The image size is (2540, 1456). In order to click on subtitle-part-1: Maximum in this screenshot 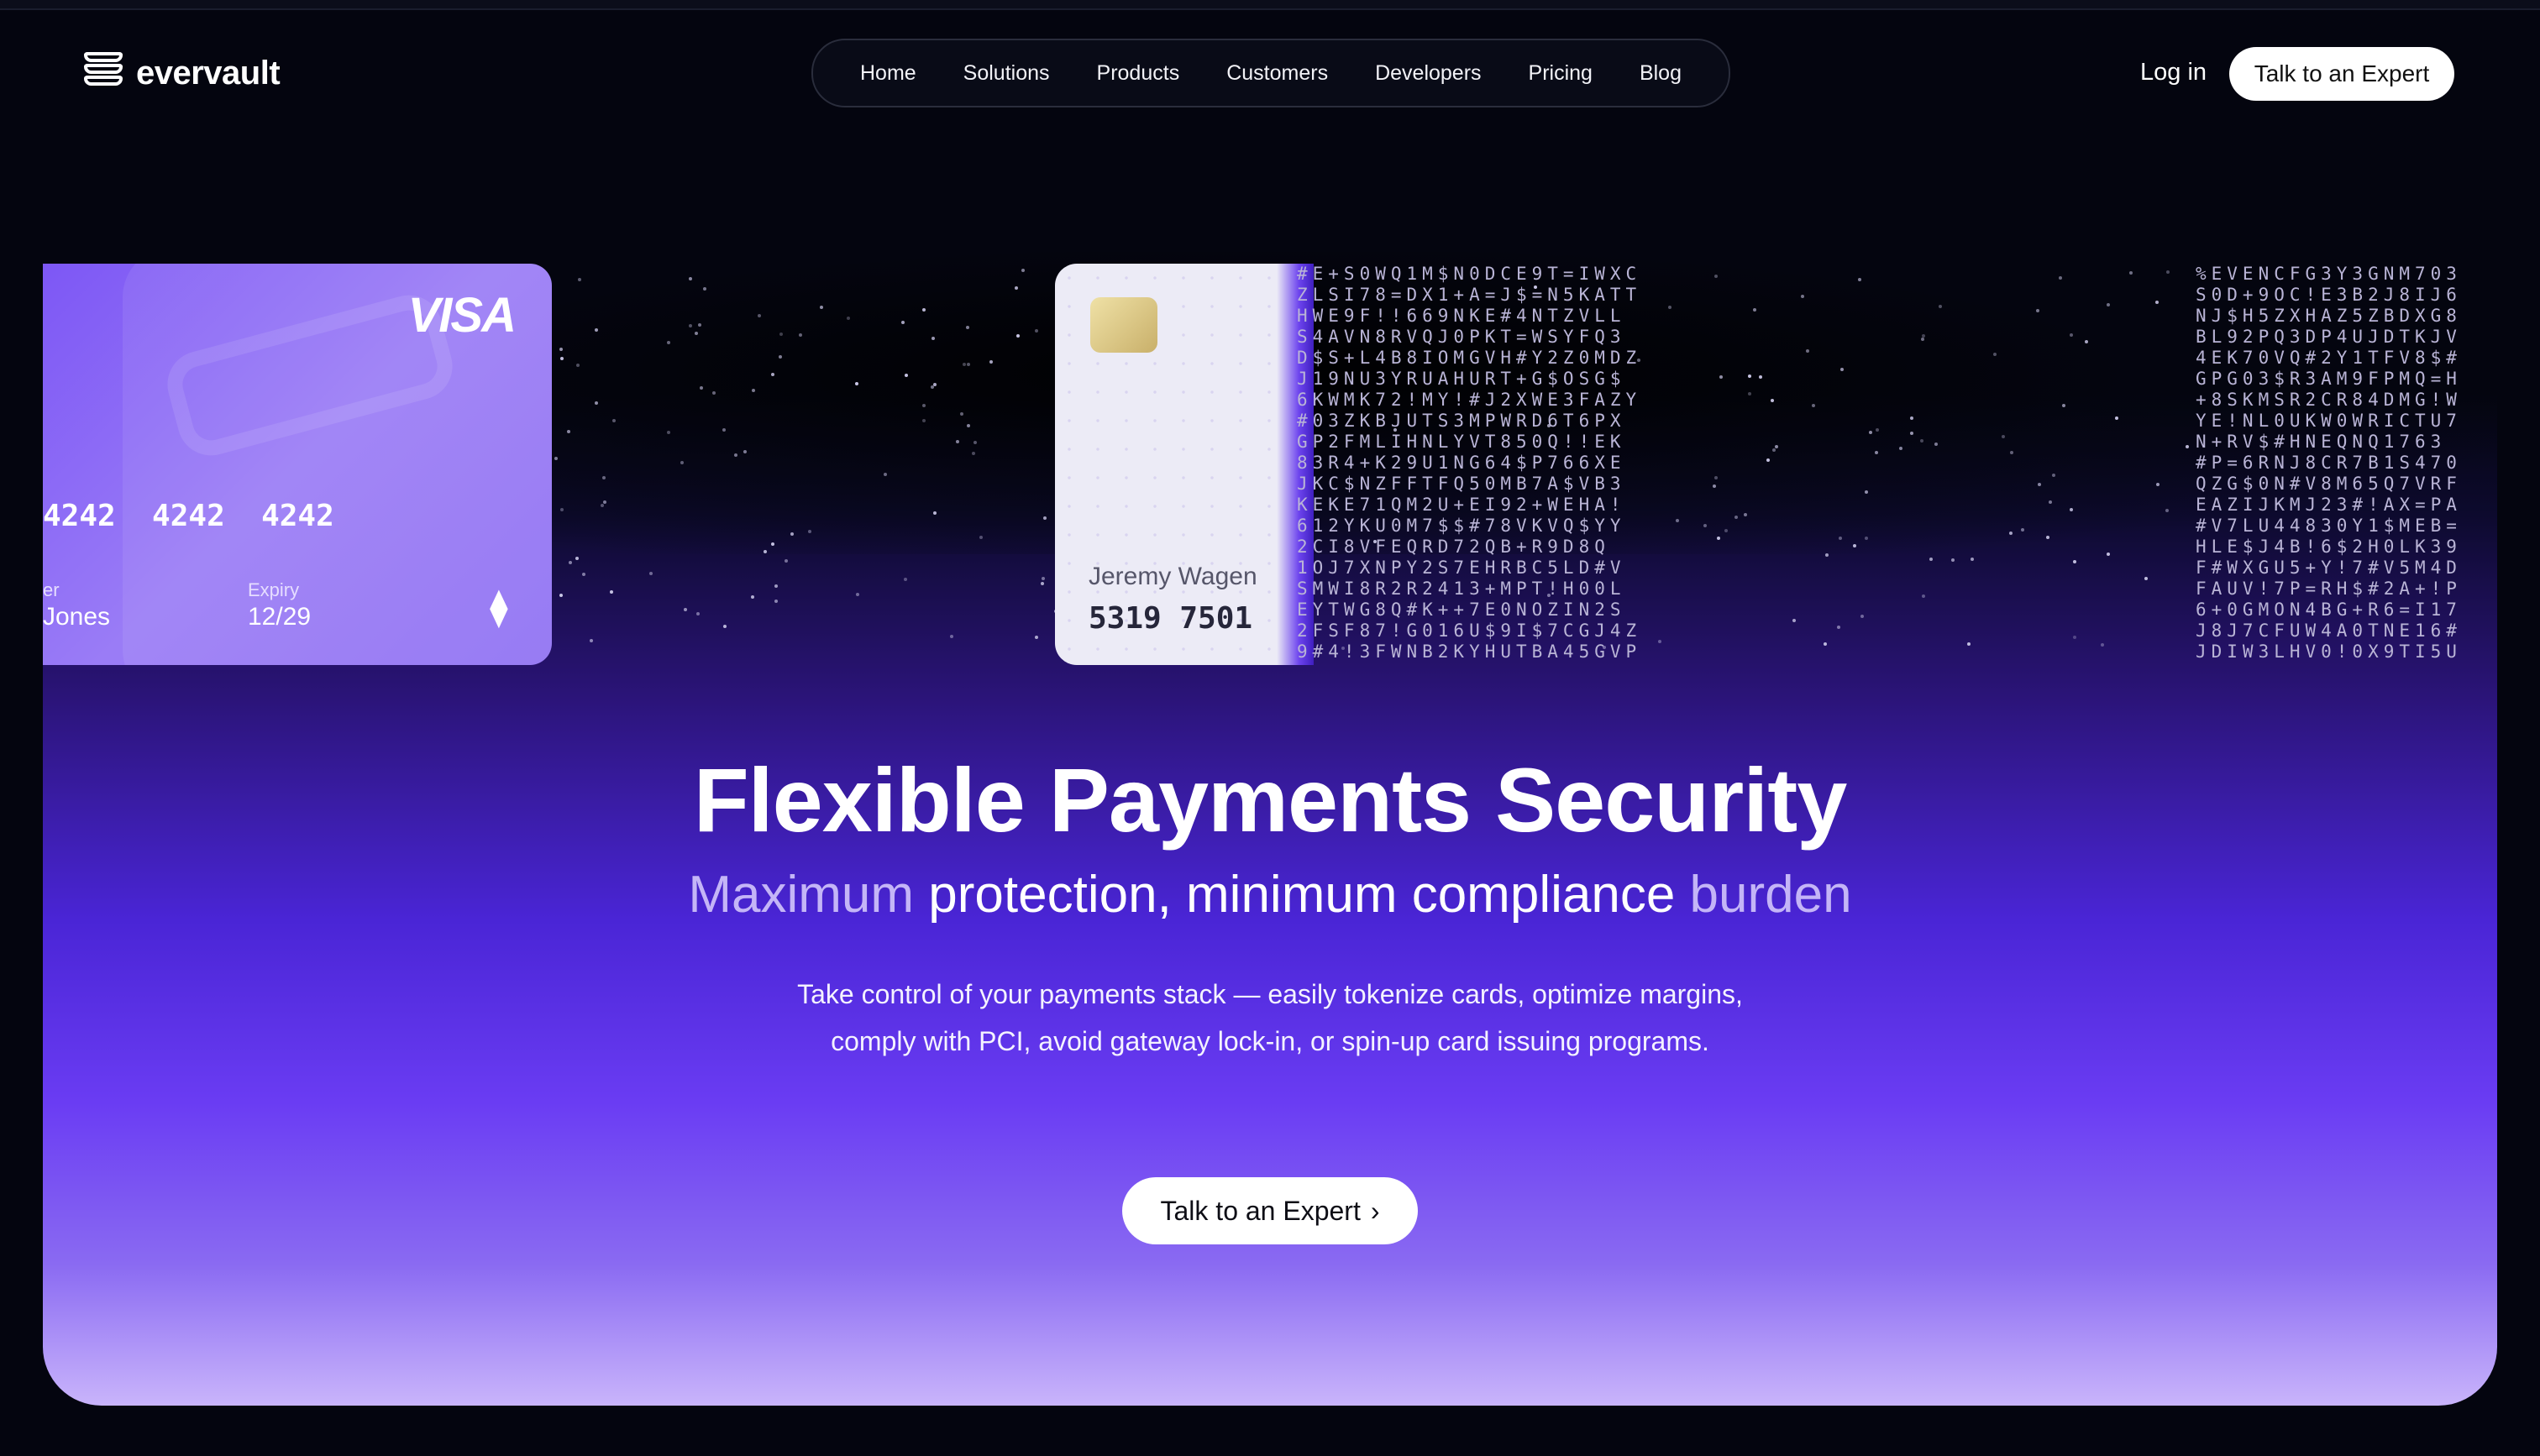, I will do `click(801, 895)`.